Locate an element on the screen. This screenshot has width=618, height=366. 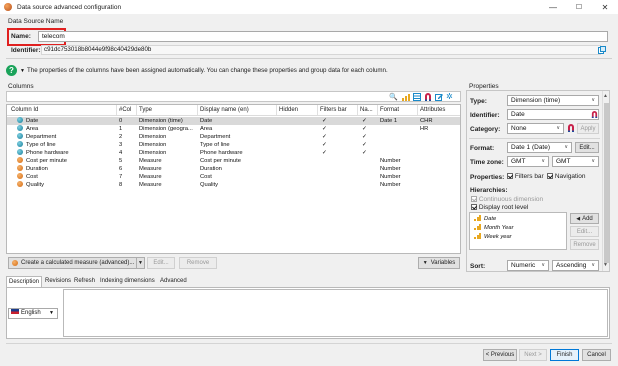
header-type: Type is located at coordinates (167, 110).